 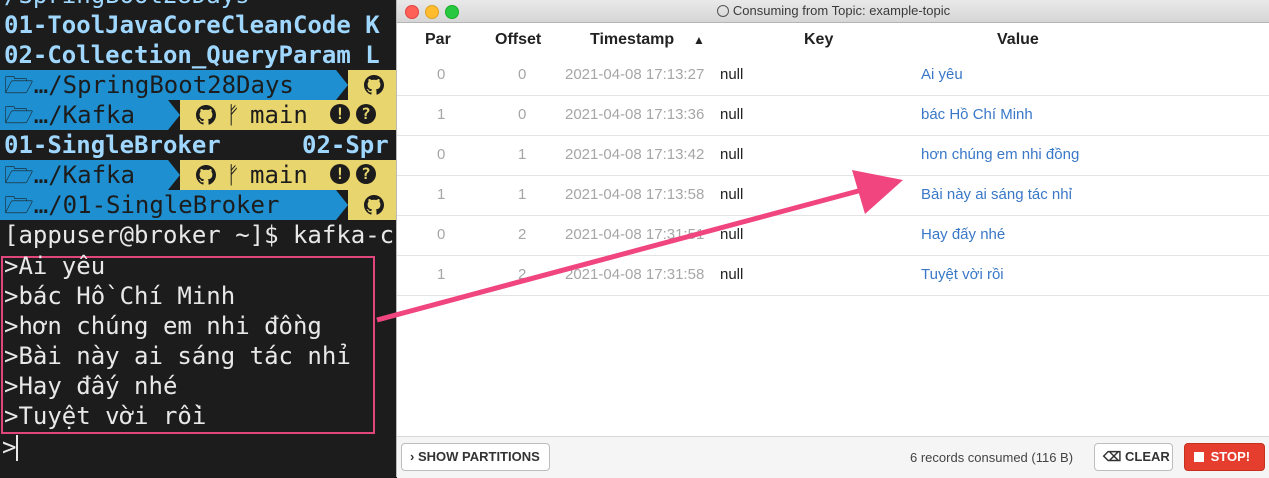 I want to click on cell-value: hơn chúng em nhi đồng, so click(x=1000, y=154).